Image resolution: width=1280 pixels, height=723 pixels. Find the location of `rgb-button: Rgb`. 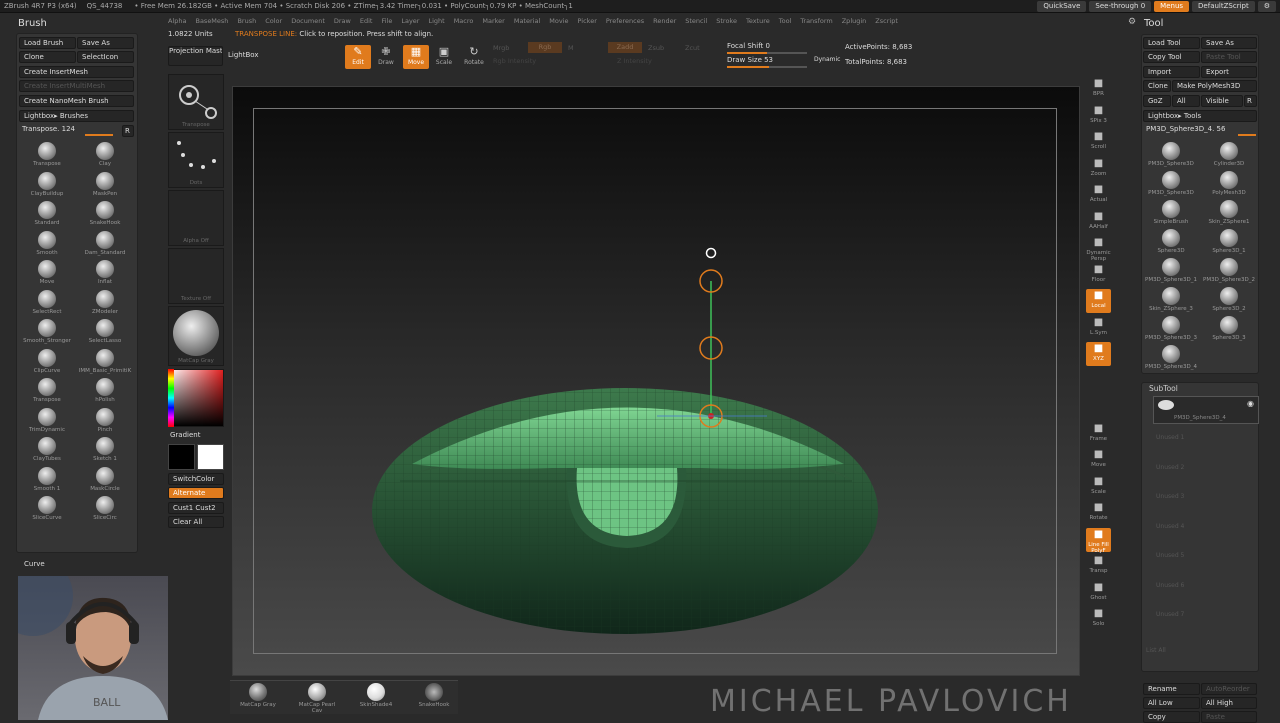

rgb-button: Rgb is located at coordinates (545, 47).